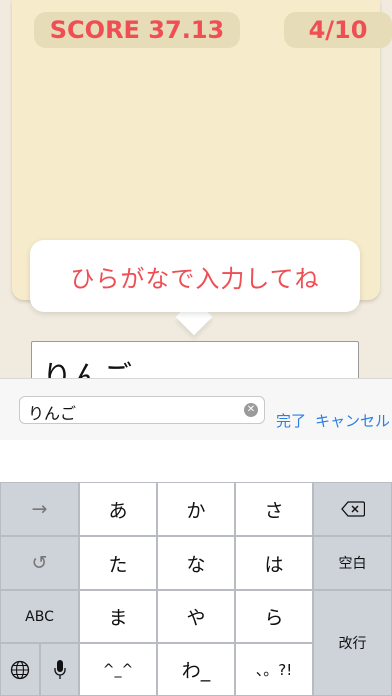  I want to click on instruction-bubble: ひらがなで入力してね, so click(195, 276).